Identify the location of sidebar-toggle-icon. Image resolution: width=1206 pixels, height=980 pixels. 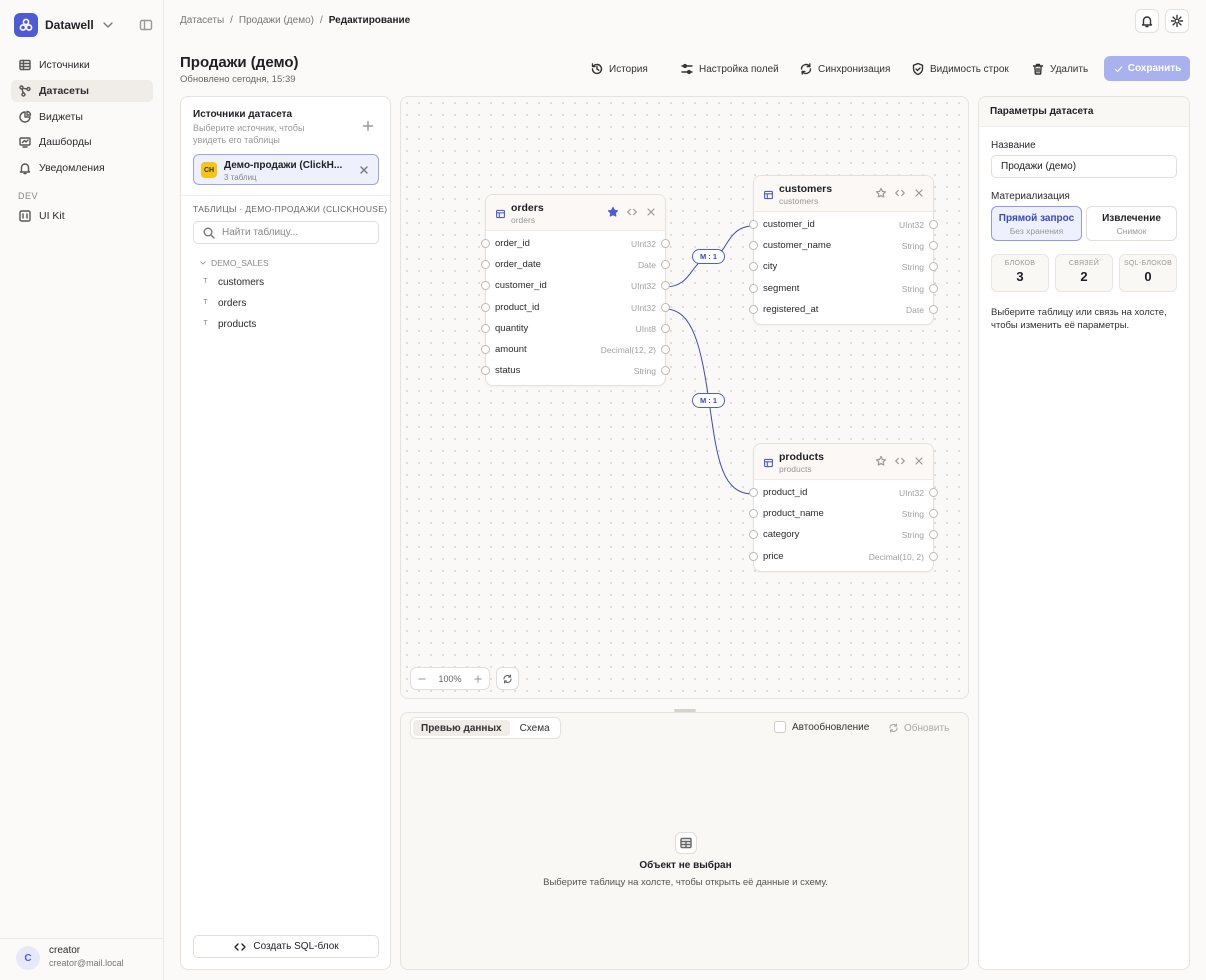
(146, 25).